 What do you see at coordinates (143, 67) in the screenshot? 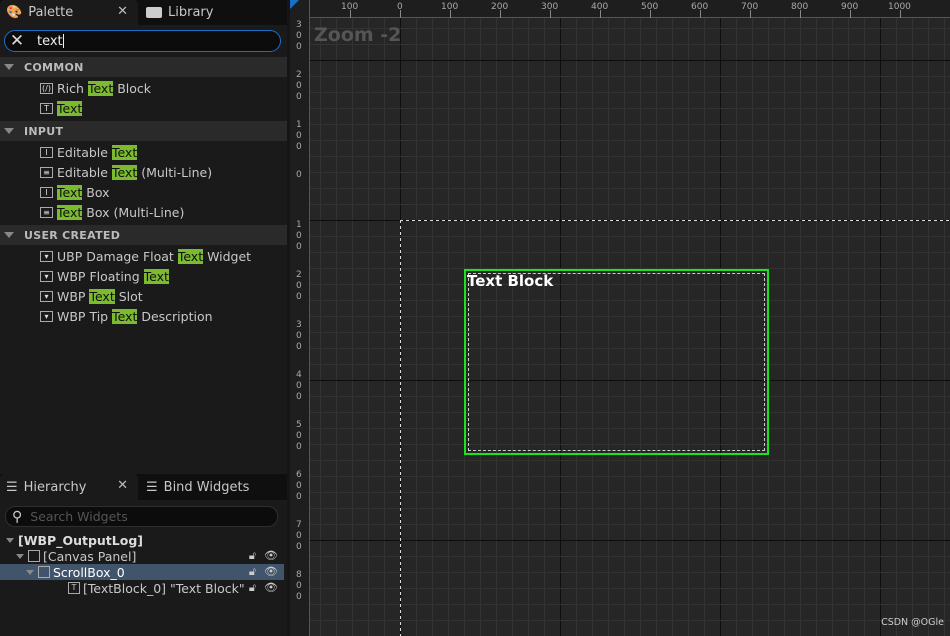
I see `category-common: COMMON` at bounding box center [143, 67].